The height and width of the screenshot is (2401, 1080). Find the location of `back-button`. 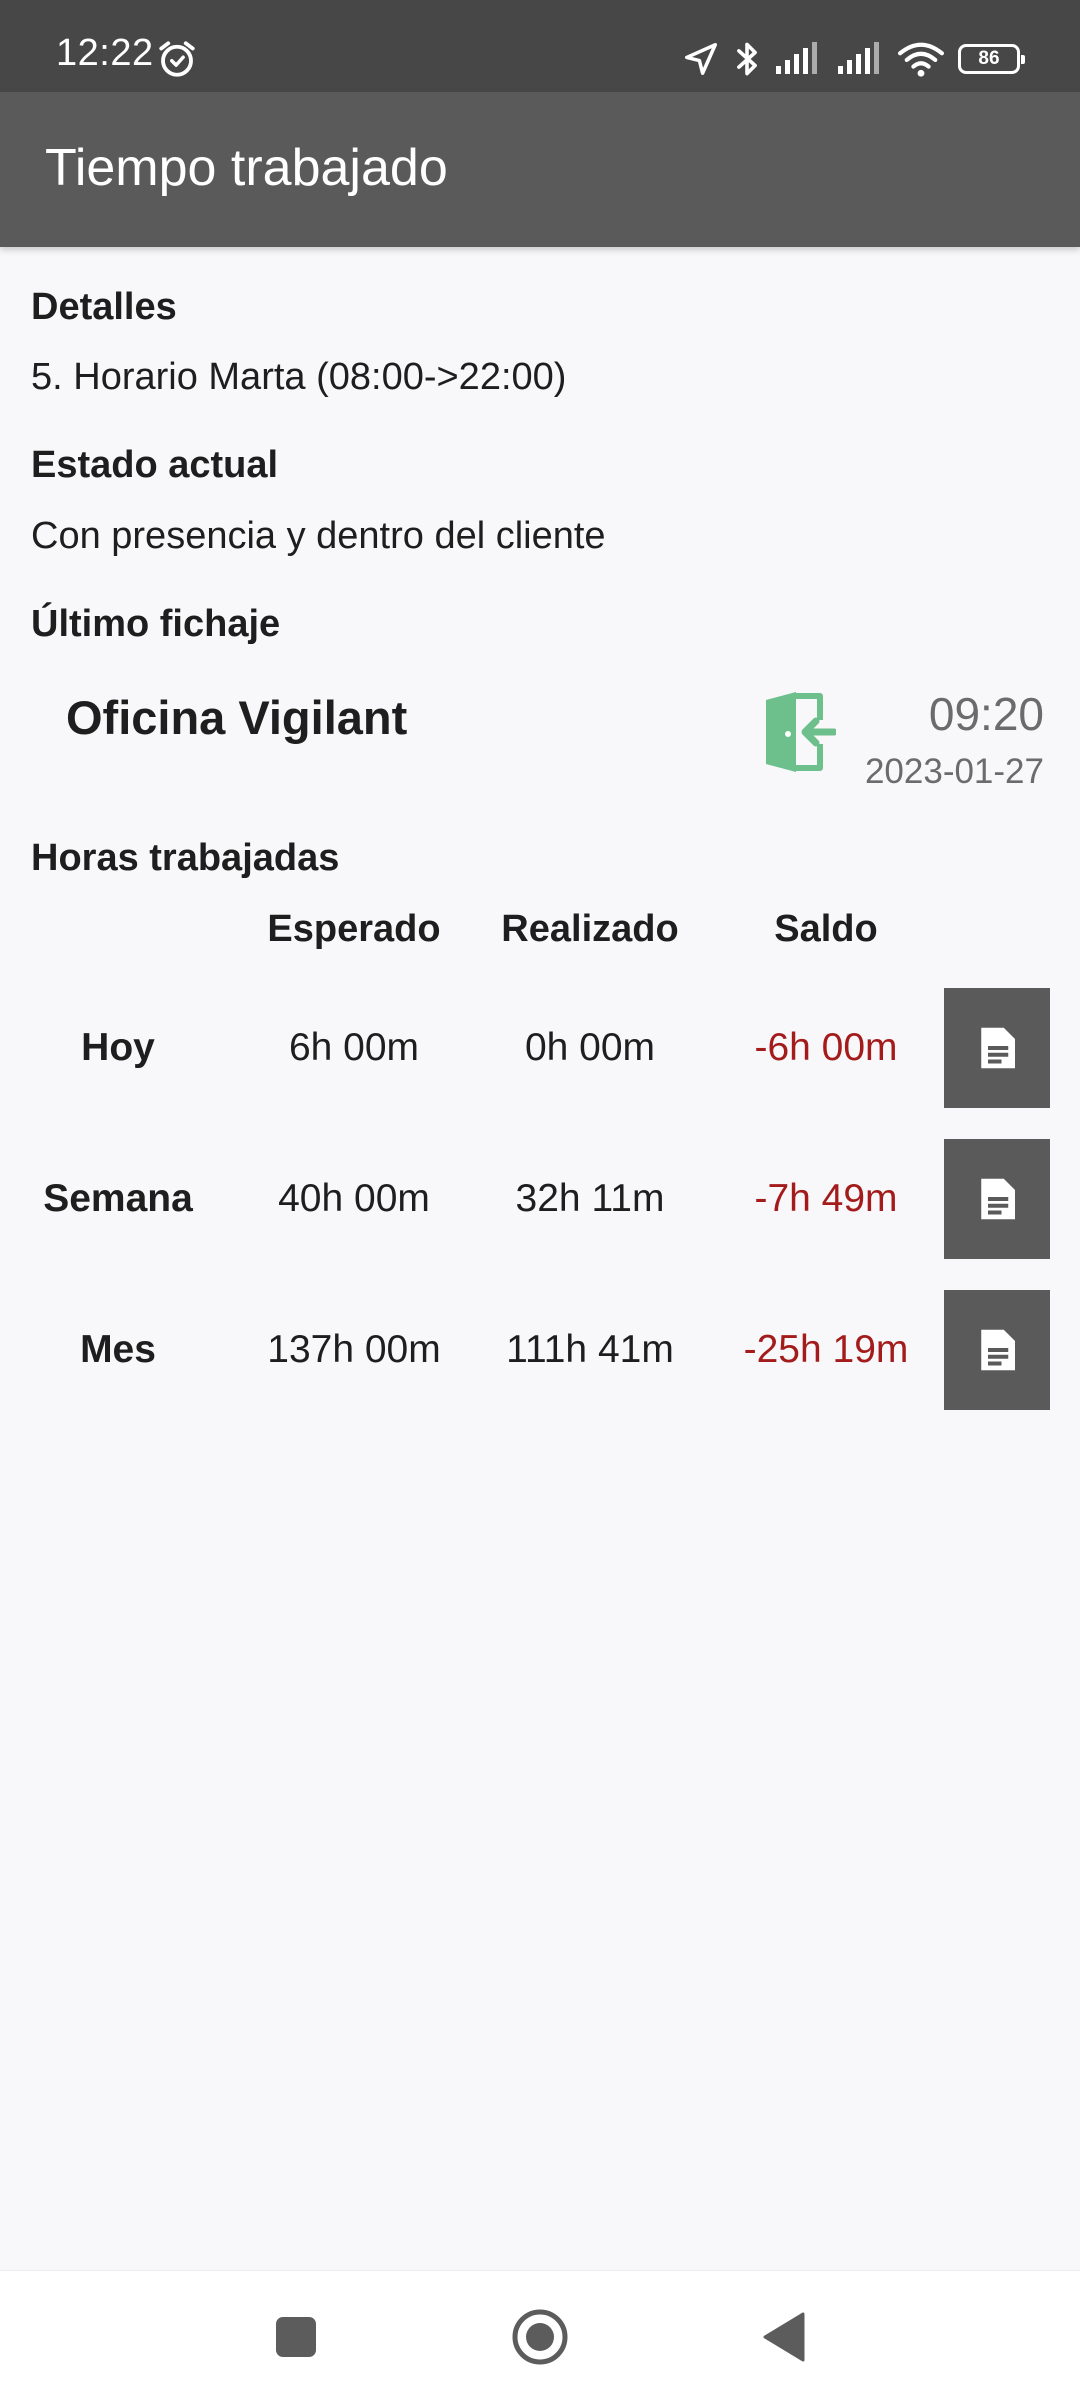

back-button is located at coordinates (784, 2337).